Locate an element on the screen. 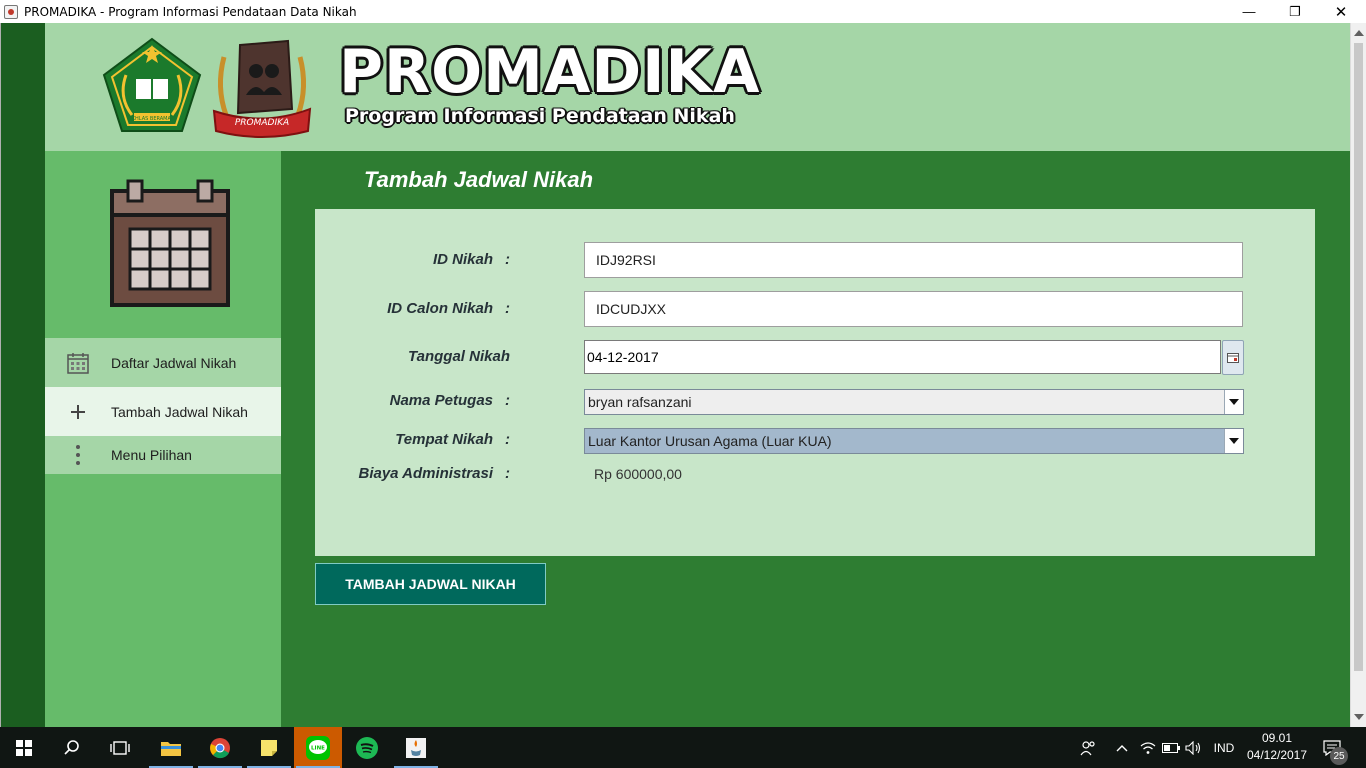  folder-icon is located at coordinates (171, 748).